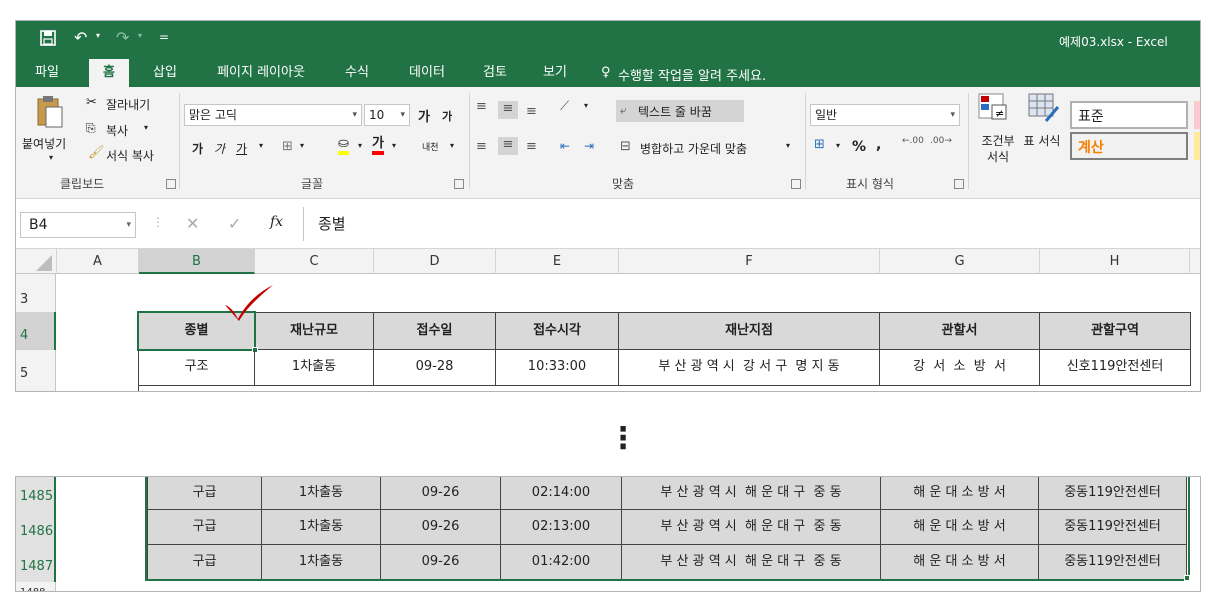  Describe the element at coordinates (394, 145) in the screenshot. I see `font-color-dropdown-icon: ▾` at that location.